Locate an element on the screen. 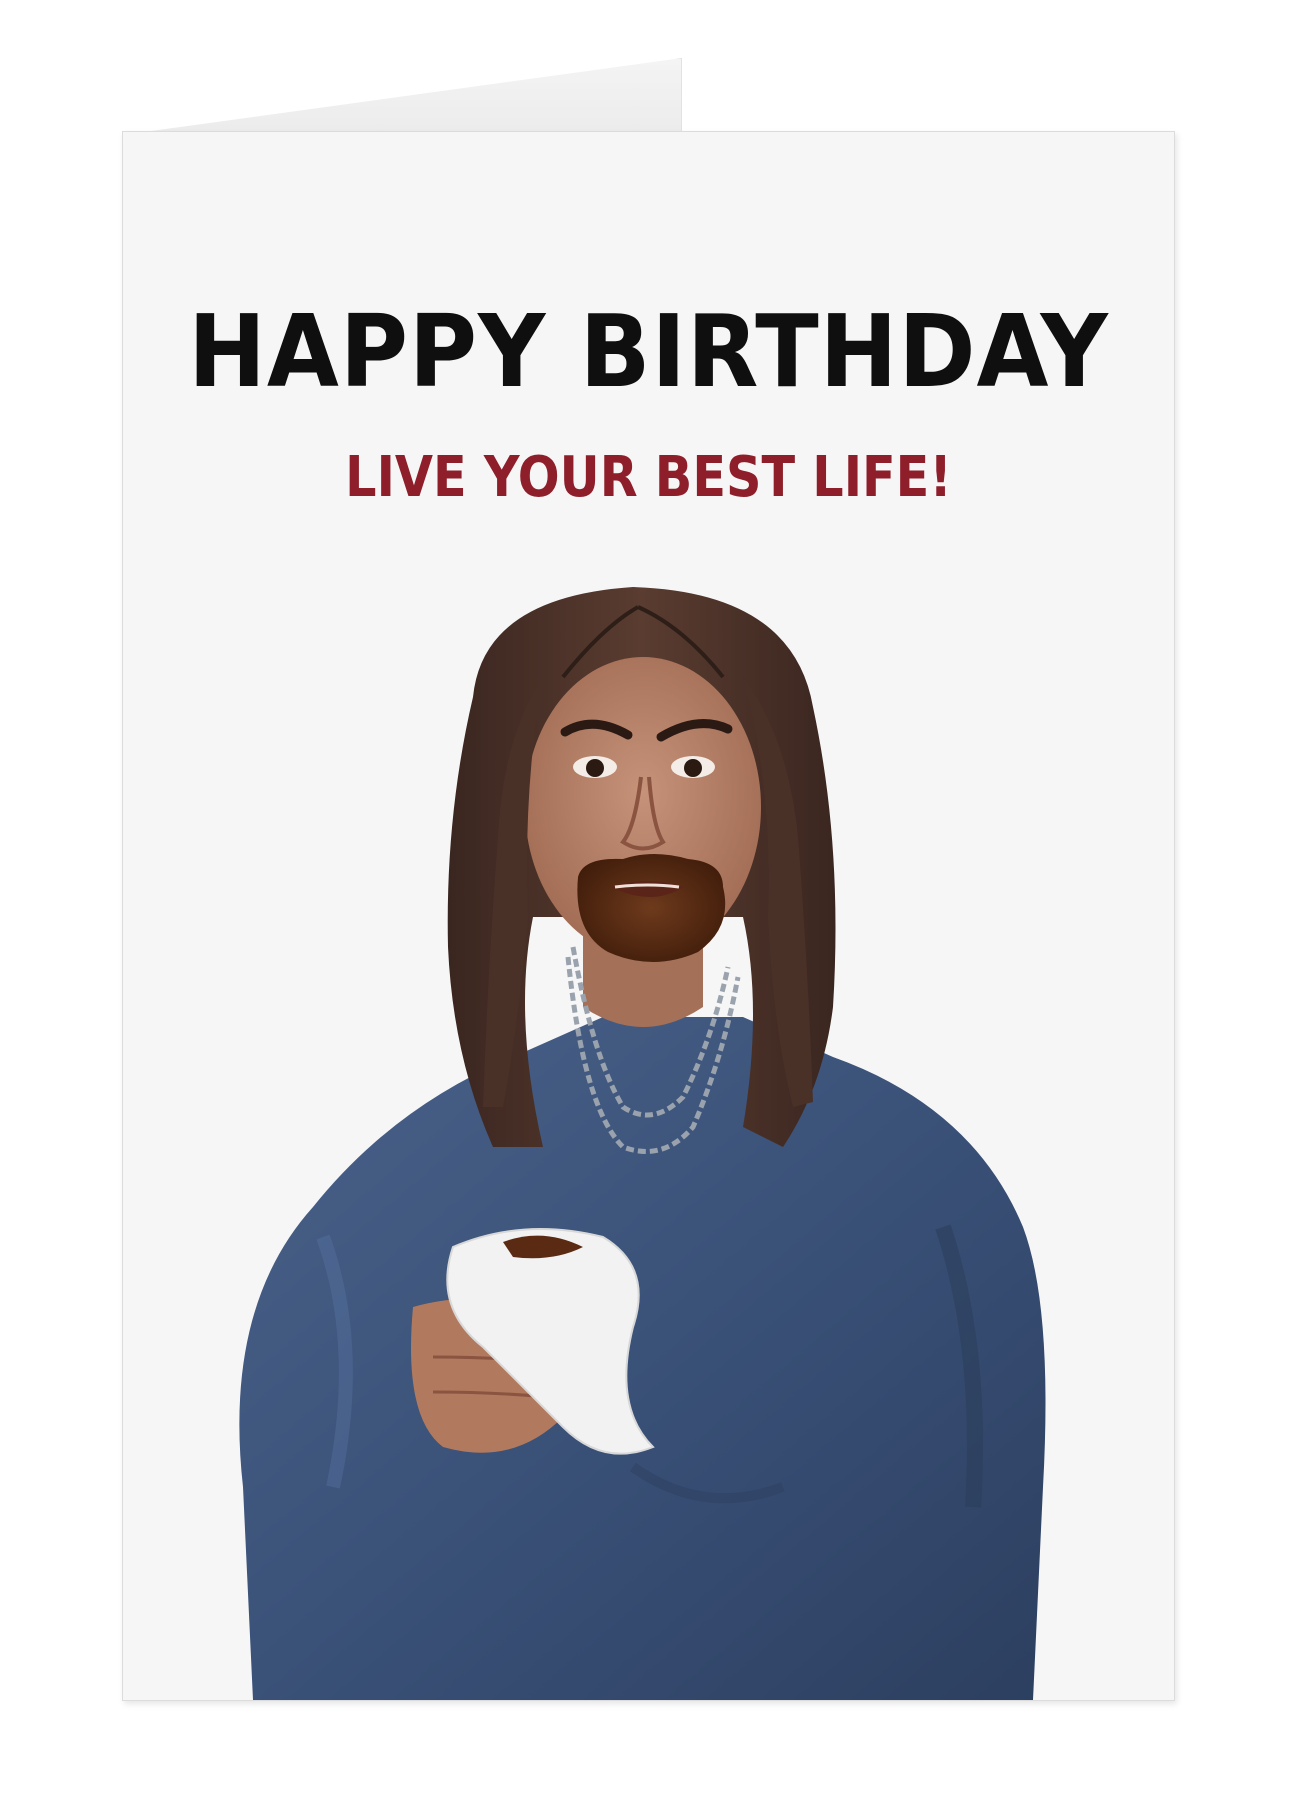 The image size is (1296, 1801). card-back-panel is located at coordinates (411, 98).